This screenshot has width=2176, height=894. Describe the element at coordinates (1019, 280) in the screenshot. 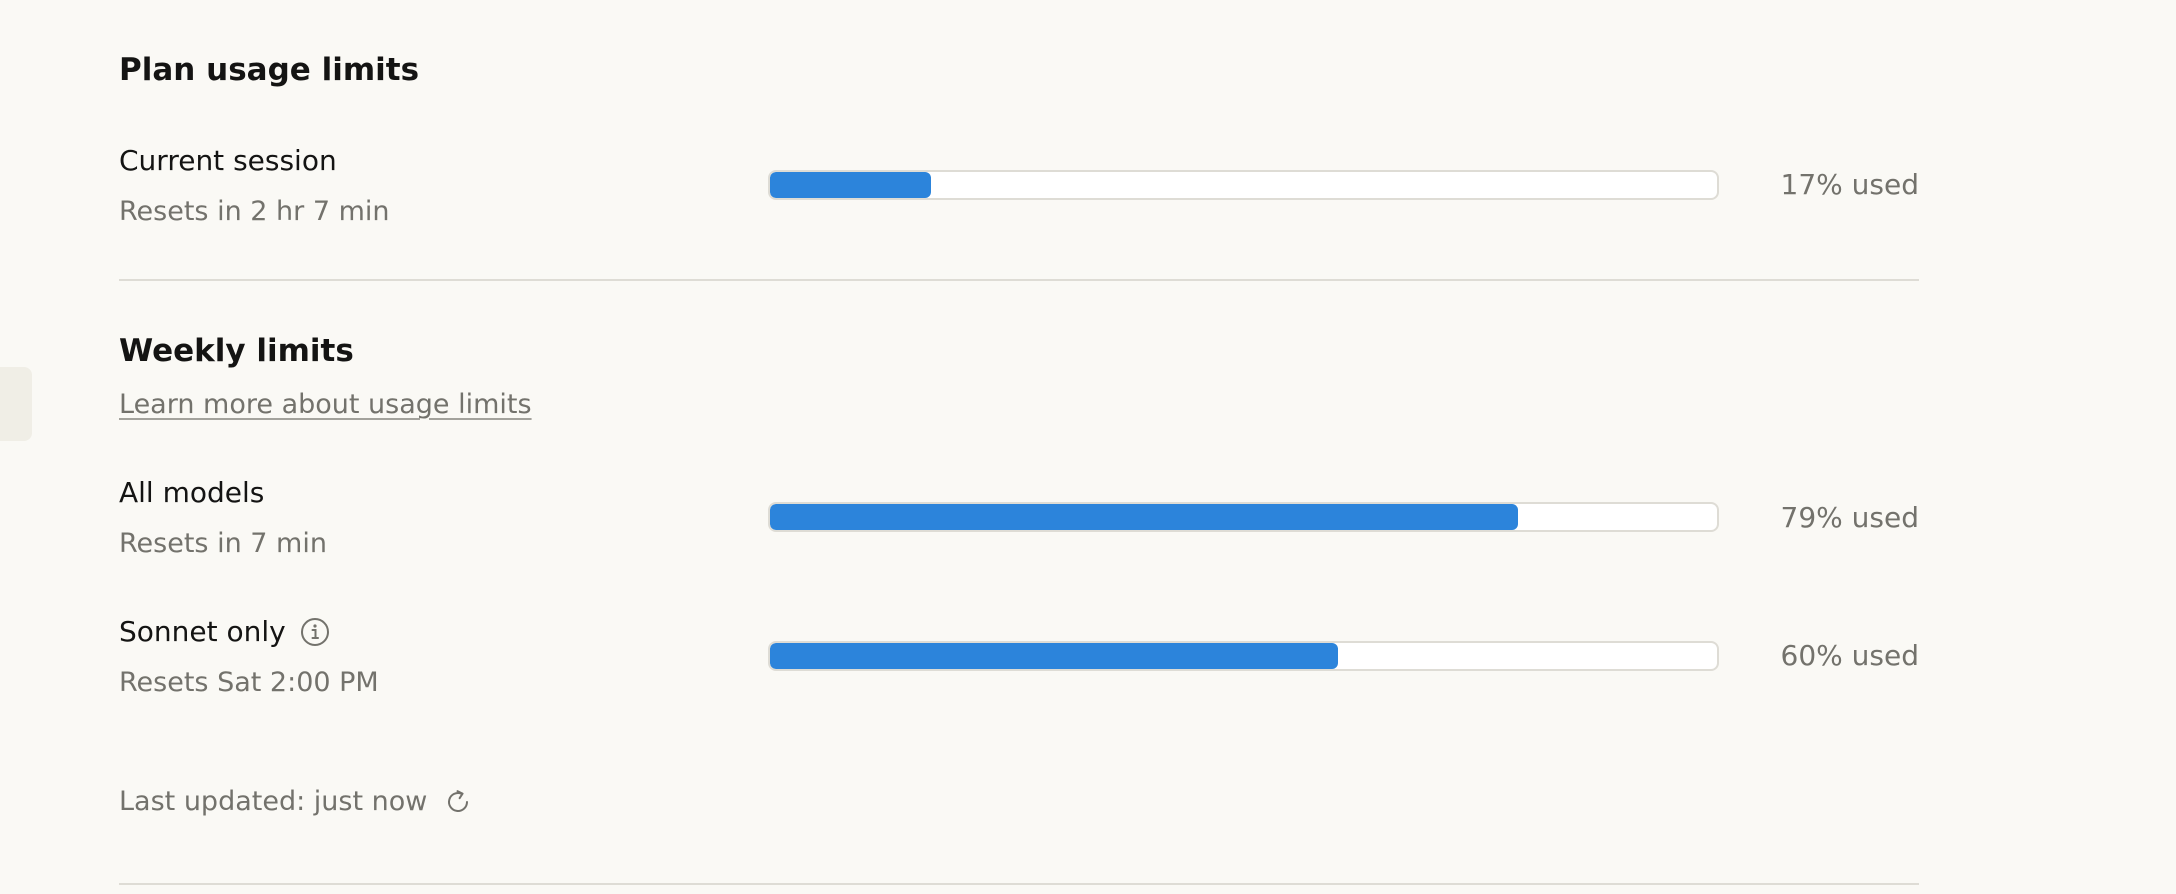

I see `section-divider` at that location.